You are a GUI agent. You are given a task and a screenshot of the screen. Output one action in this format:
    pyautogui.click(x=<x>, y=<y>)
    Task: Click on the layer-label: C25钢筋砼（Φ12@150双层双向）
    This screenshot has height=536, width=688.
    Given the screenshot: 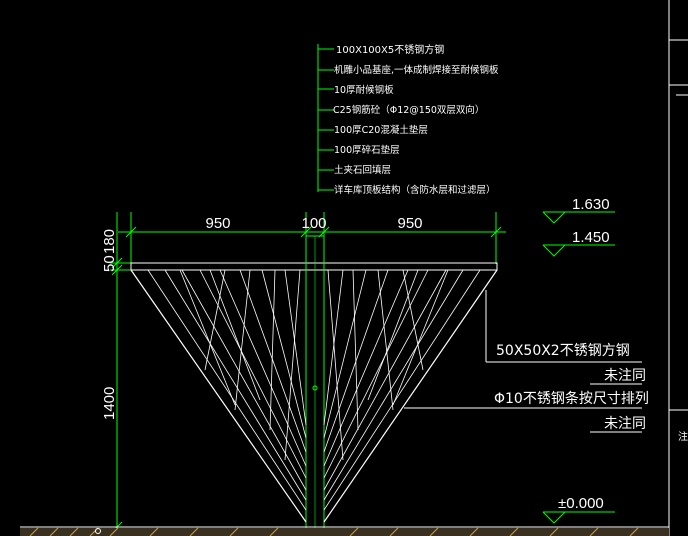 What is the action you would take?
    pyautogui.click(x=408, y=110)
    